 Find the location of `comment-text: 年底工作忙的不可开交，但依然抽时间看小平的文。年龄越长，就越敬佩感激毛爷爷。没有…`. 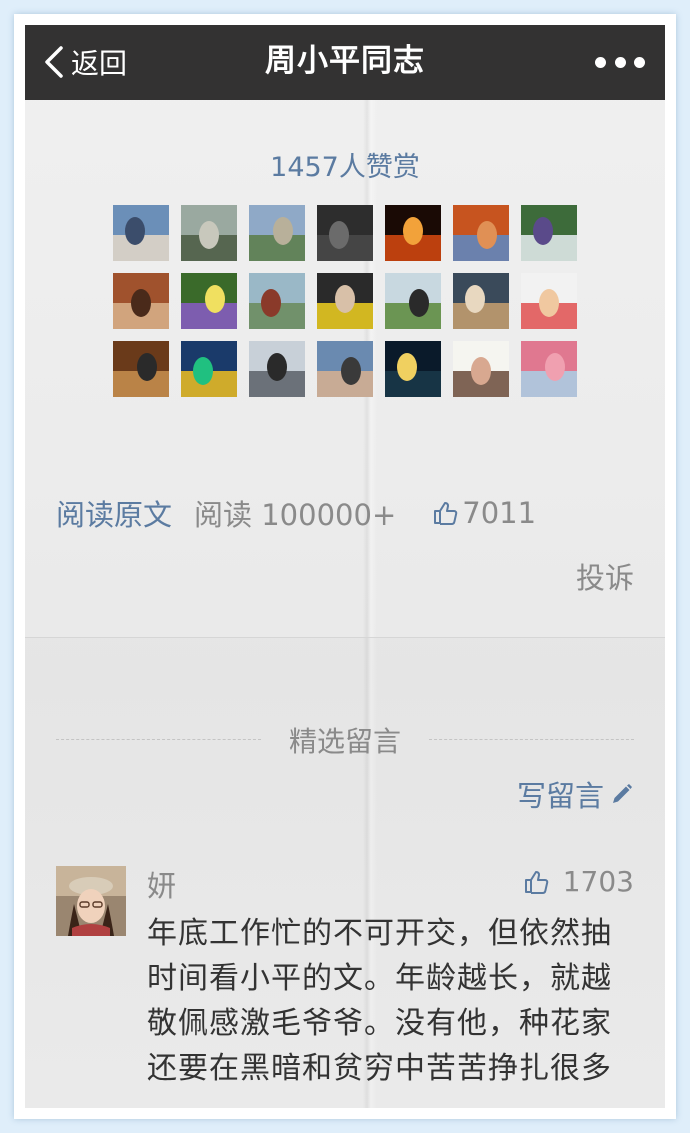

comment-text: 年底工作忙的不可开交，但依然抽时间看小平的文。年龄越长，就越敬佩感激毛爷爷。没有… is located at coordinates (379, 1001).